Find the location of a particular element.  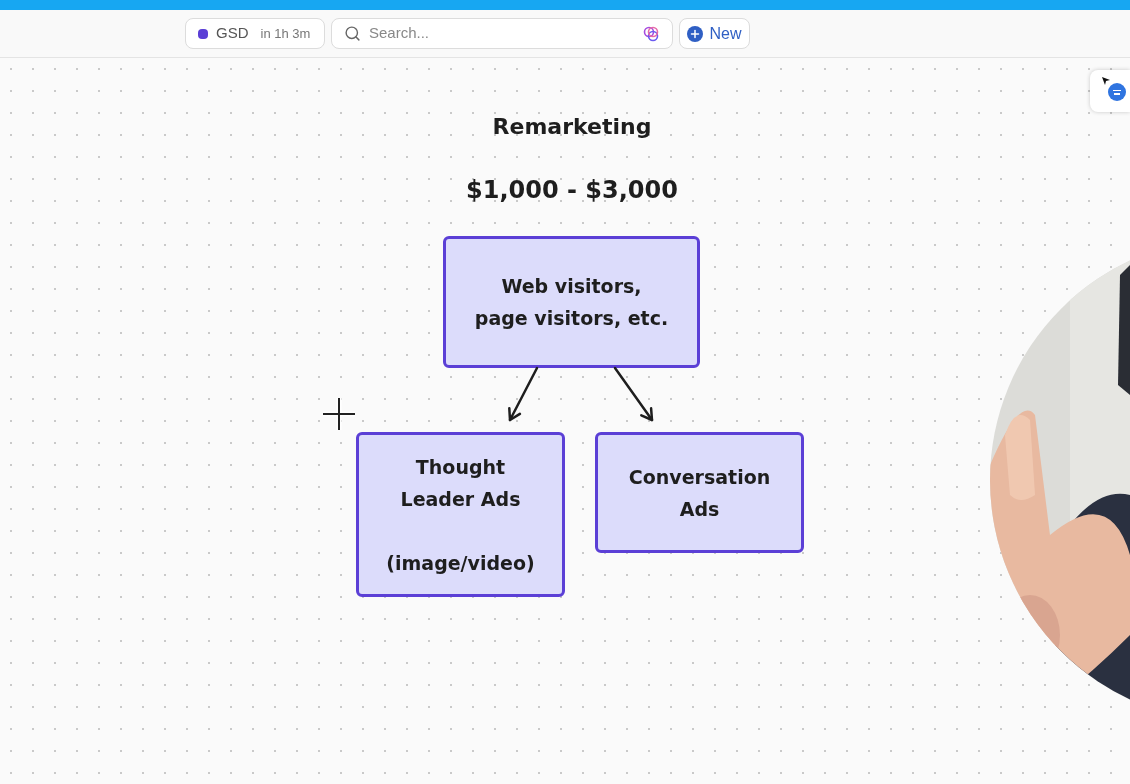

new-button: New is located at coordinates (714, 33).